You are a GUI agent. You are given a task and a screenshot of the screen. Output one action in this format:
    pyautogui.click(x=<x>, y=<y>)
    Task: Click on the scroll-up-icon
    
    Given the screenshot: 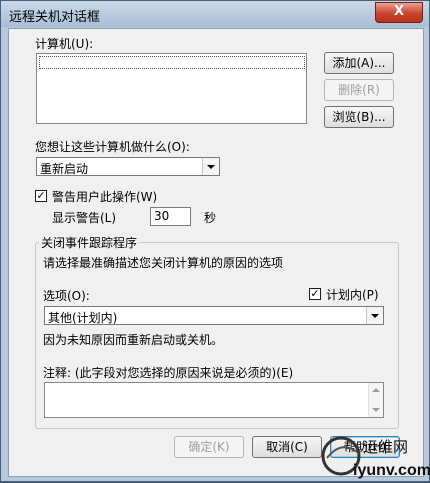 What is the action you would take?
    pyautogui.click(x=376, y=390)
    